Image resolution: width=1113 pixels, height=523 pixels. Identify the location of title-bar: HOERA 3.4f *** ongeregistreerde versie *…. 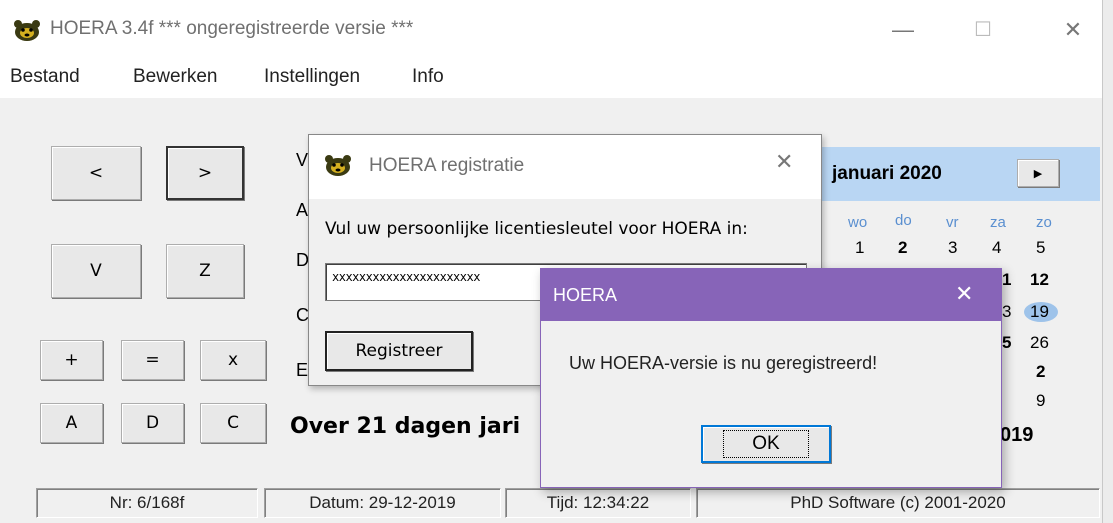
(551, 31).